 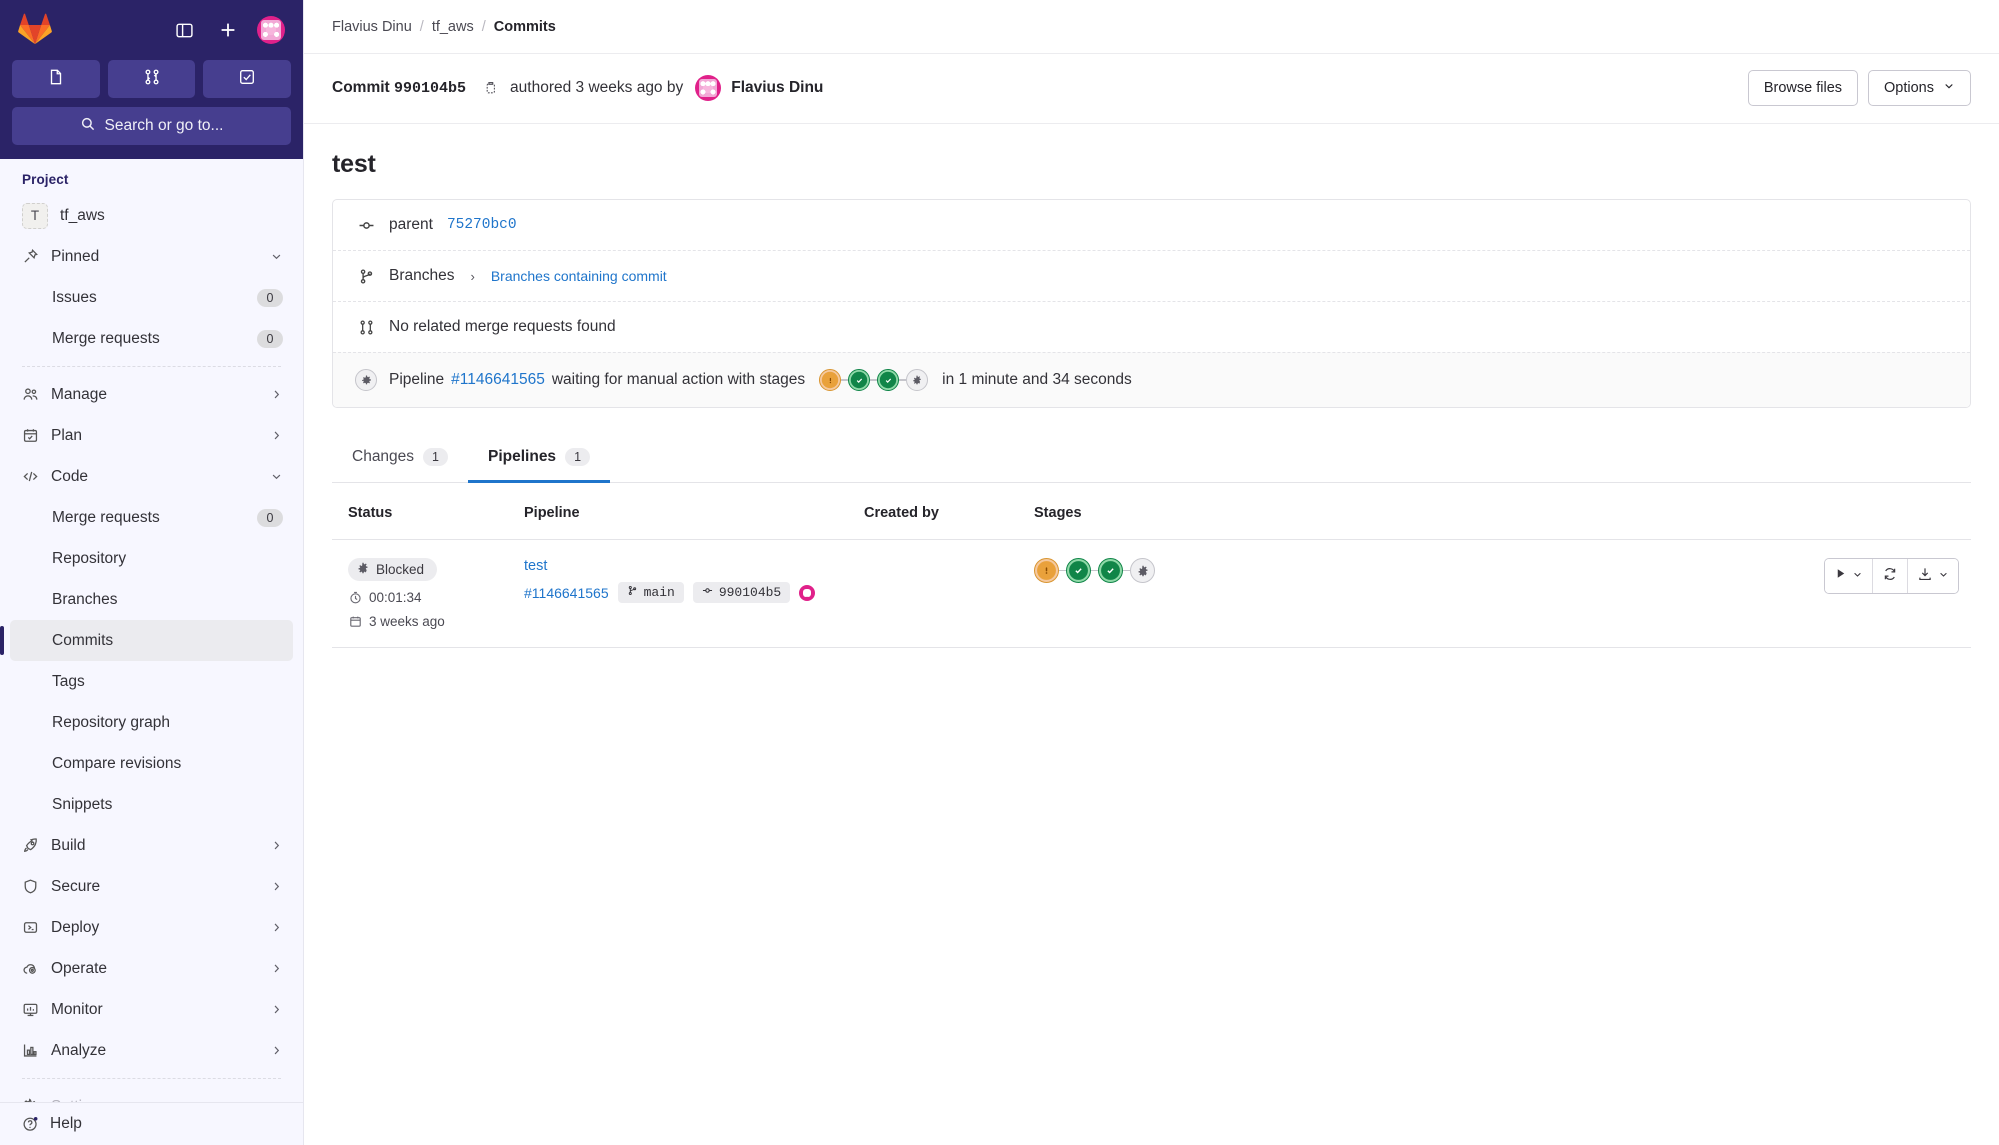 What do you see at coordinates (424, 597) in the screenshot?
I see `pipeline-duration: 00:01:34` at bounding box center [424, 597].